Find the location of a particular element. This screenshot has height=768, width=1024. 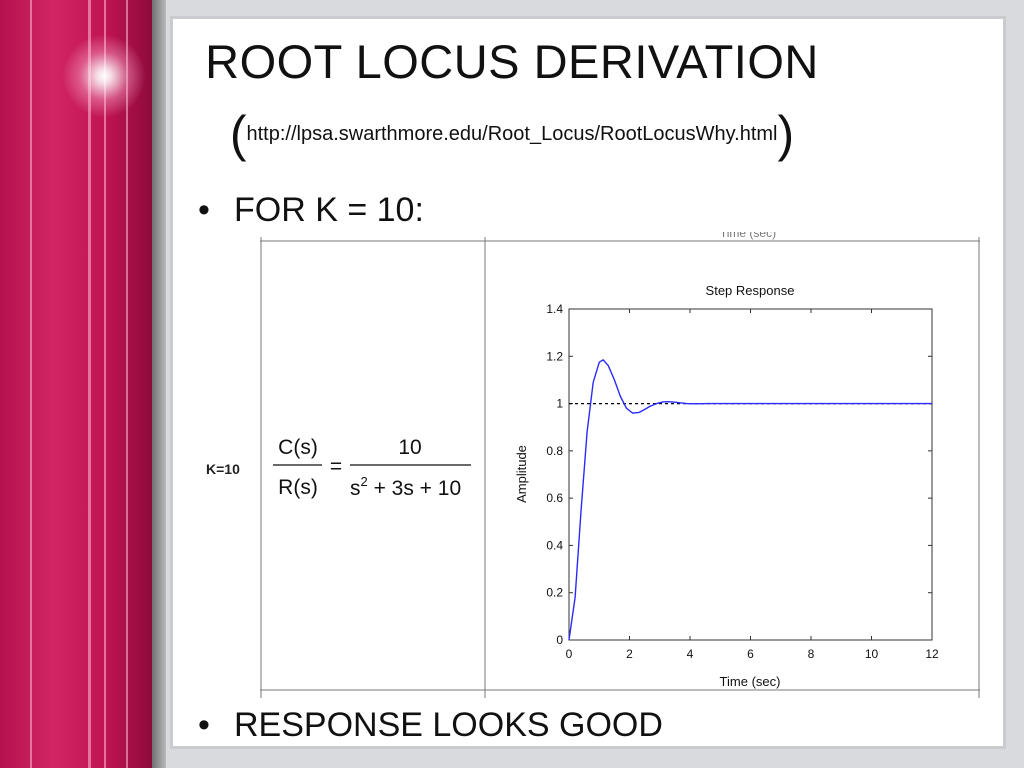

y-tick-label: 1.2 is located at coordinates (554, 356).